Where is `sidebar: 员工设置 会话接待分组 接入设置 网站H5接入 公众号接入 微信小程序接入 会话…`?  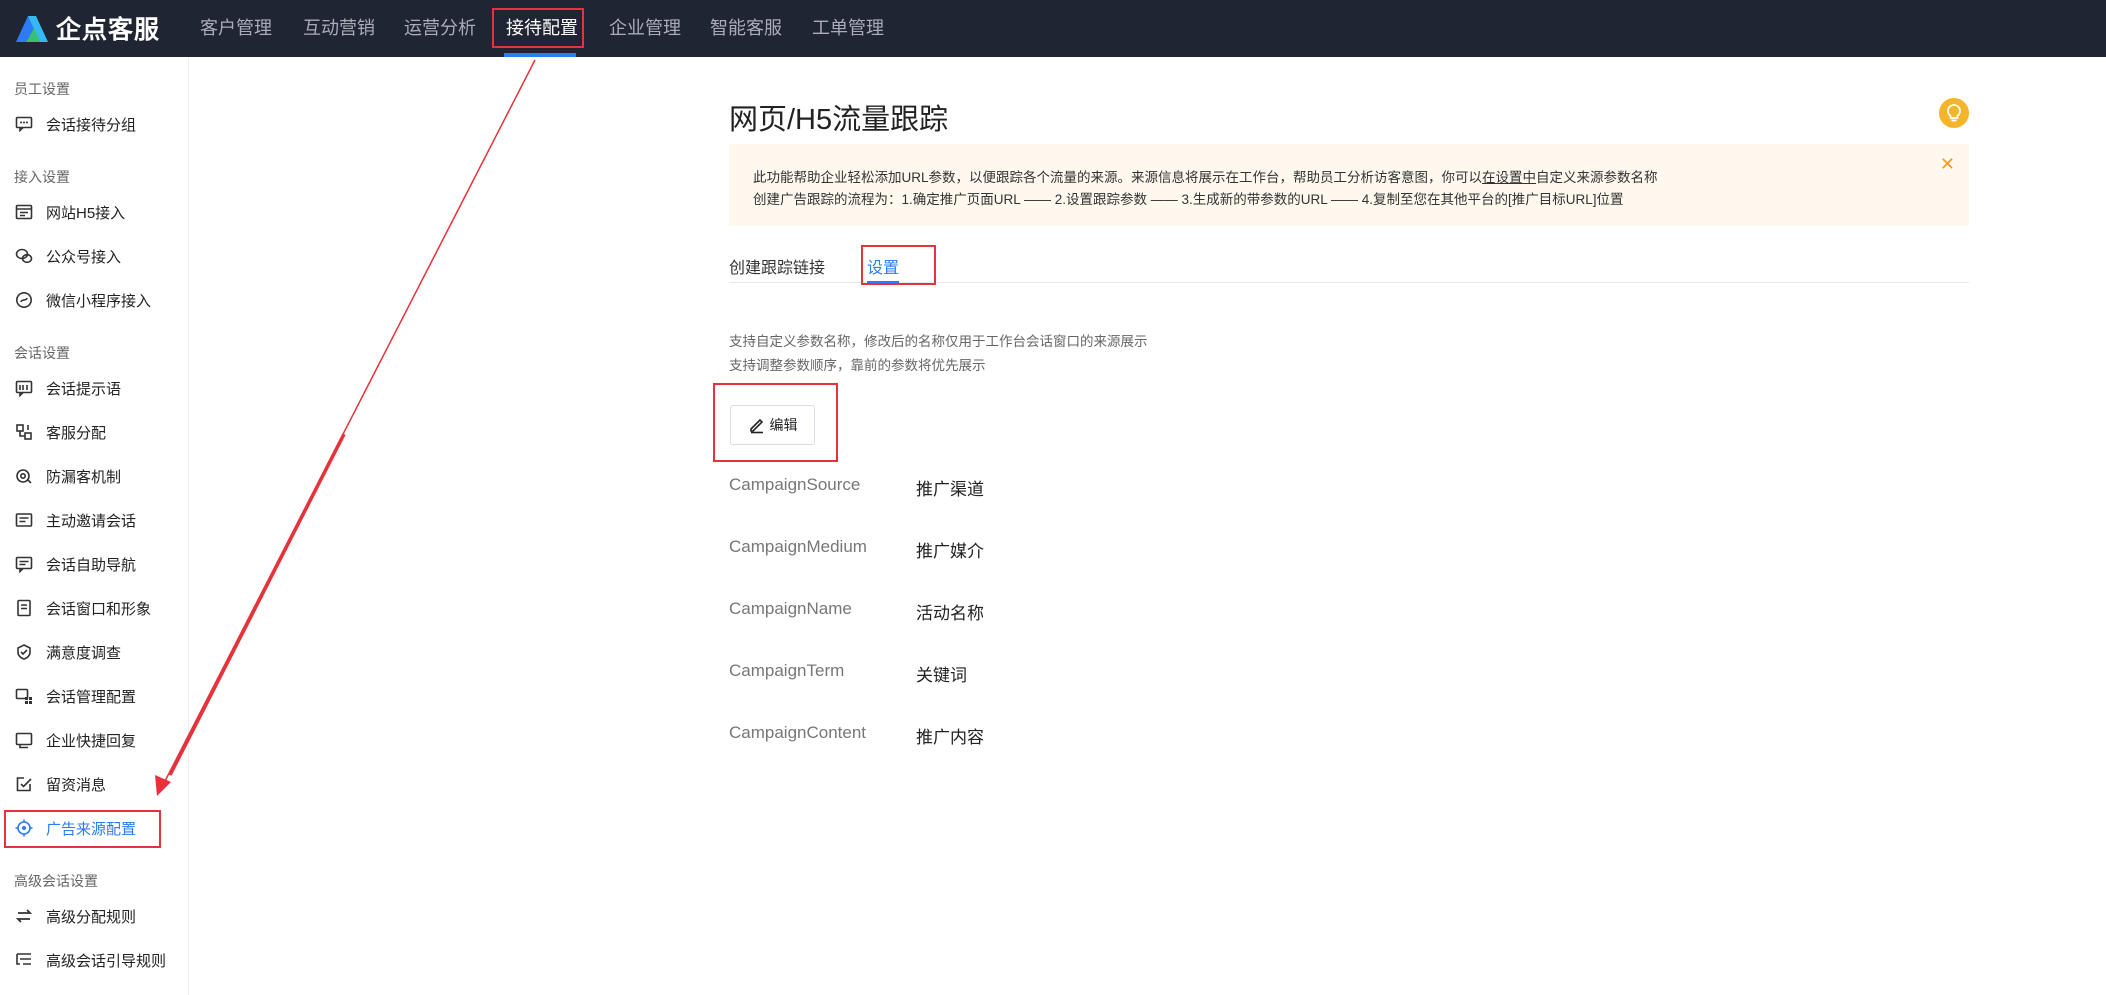
sidebar: 员工设置 会话接待分组 接入设置 网站H5接入 公众号接入 微信小程序接入 会话… is located at coordinates (94, 526).